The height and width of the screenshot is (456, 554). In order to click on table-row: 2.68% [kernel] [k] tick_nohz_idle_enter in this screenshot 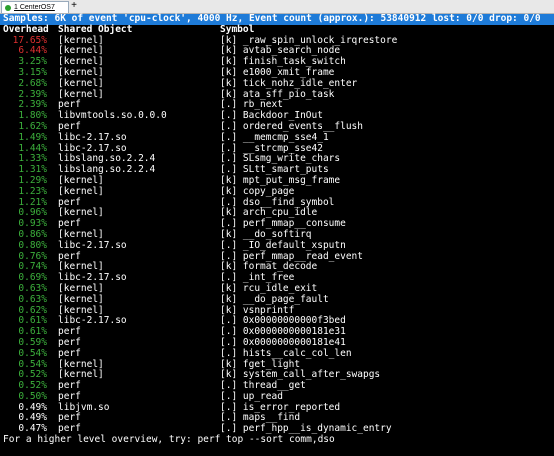, I will do `click(277, 83)`.